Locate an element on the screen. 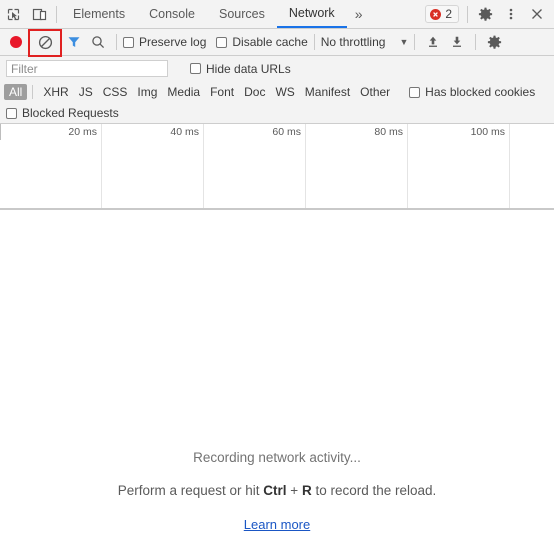  panel-tabs: Elements Console Sources Network » is located at coordinates (243, 14).